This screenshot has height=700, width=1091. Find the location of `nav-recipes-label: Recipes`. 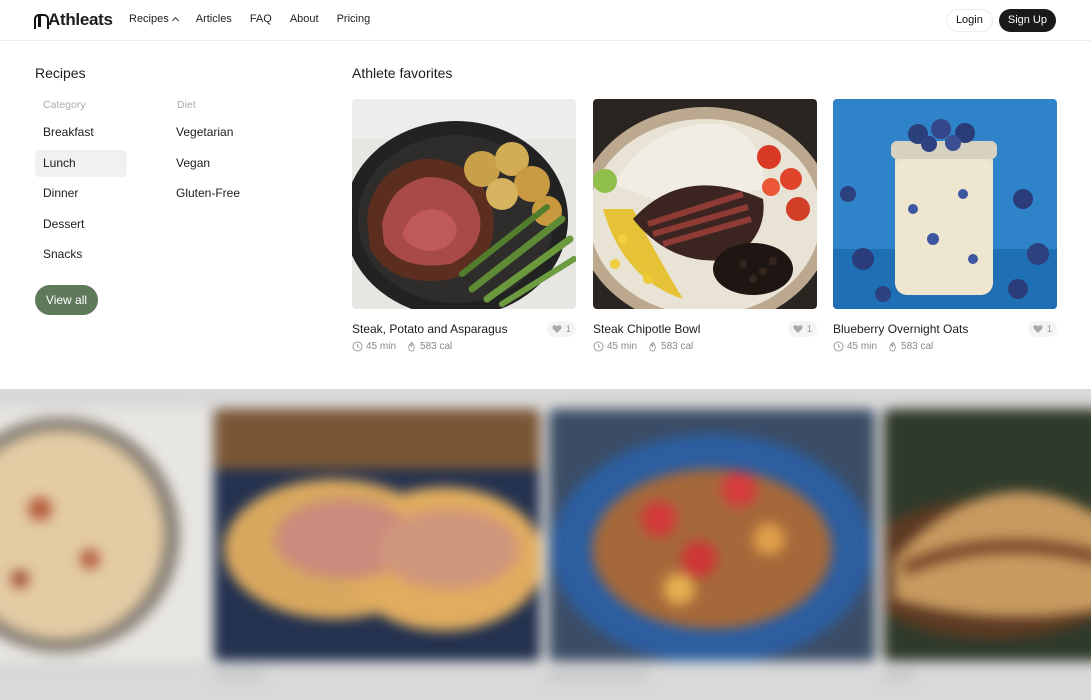

nav-recipes-label: Recipes is located at coordinates (149, 19).